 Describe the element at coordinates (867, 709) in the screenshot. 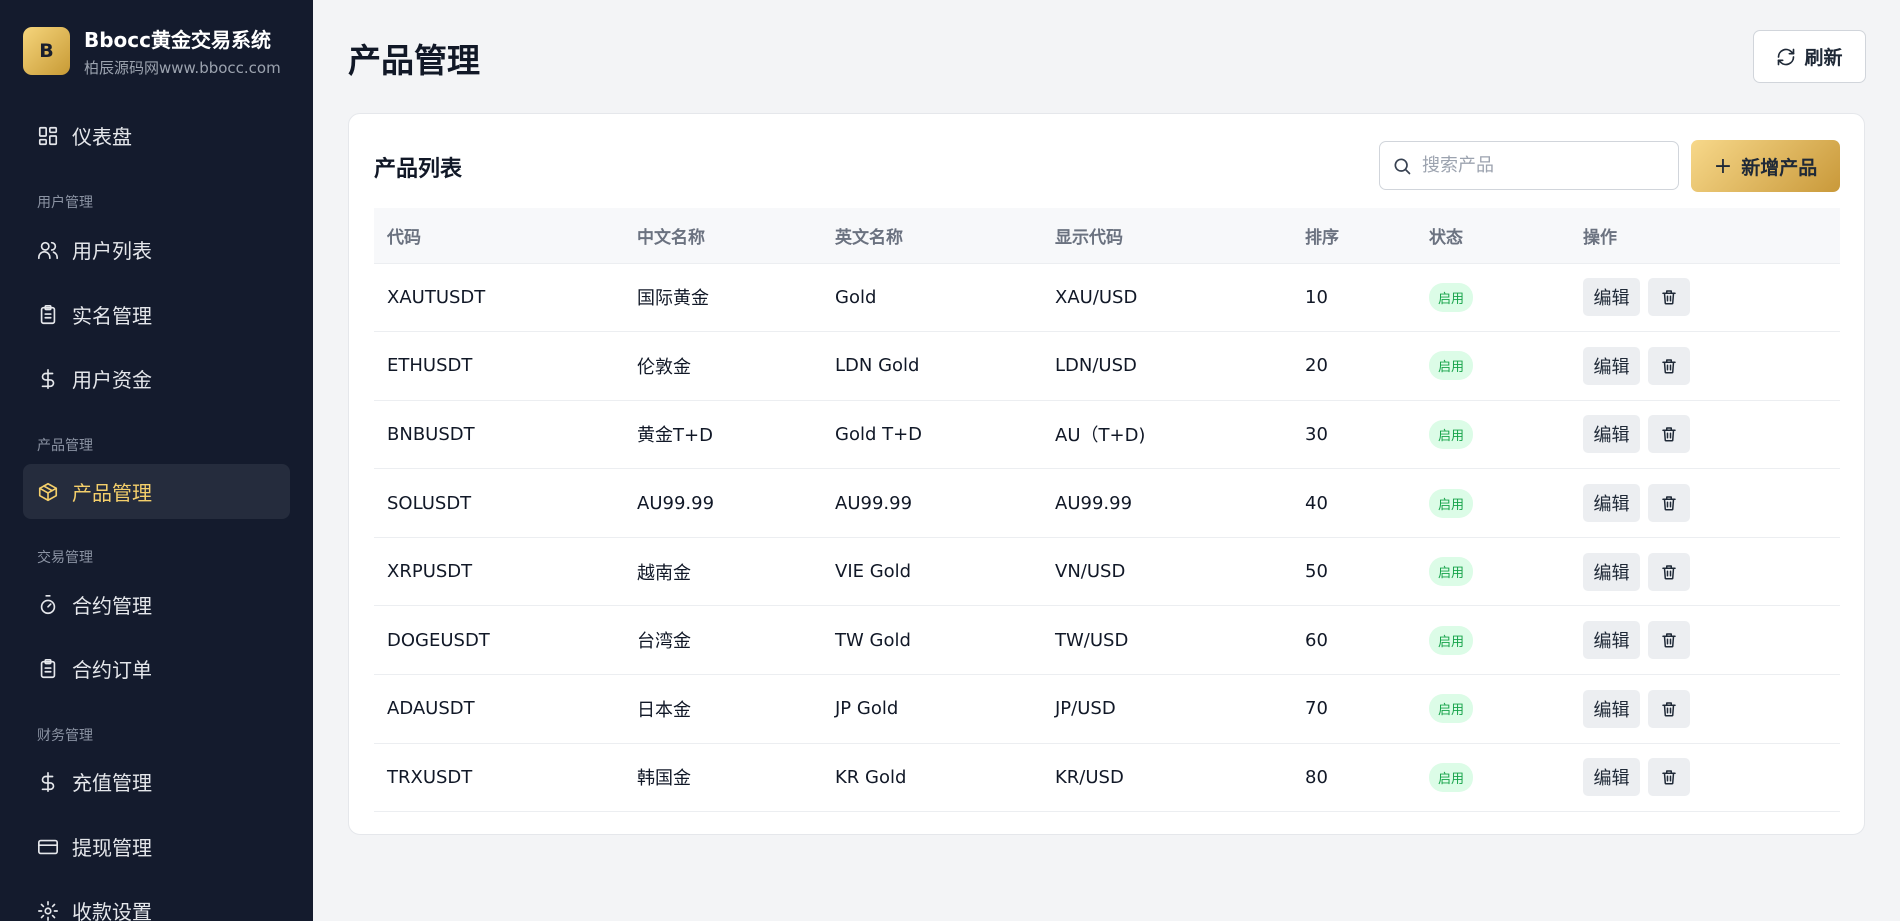

I see `cell-name-en: JP Gold` at that location.